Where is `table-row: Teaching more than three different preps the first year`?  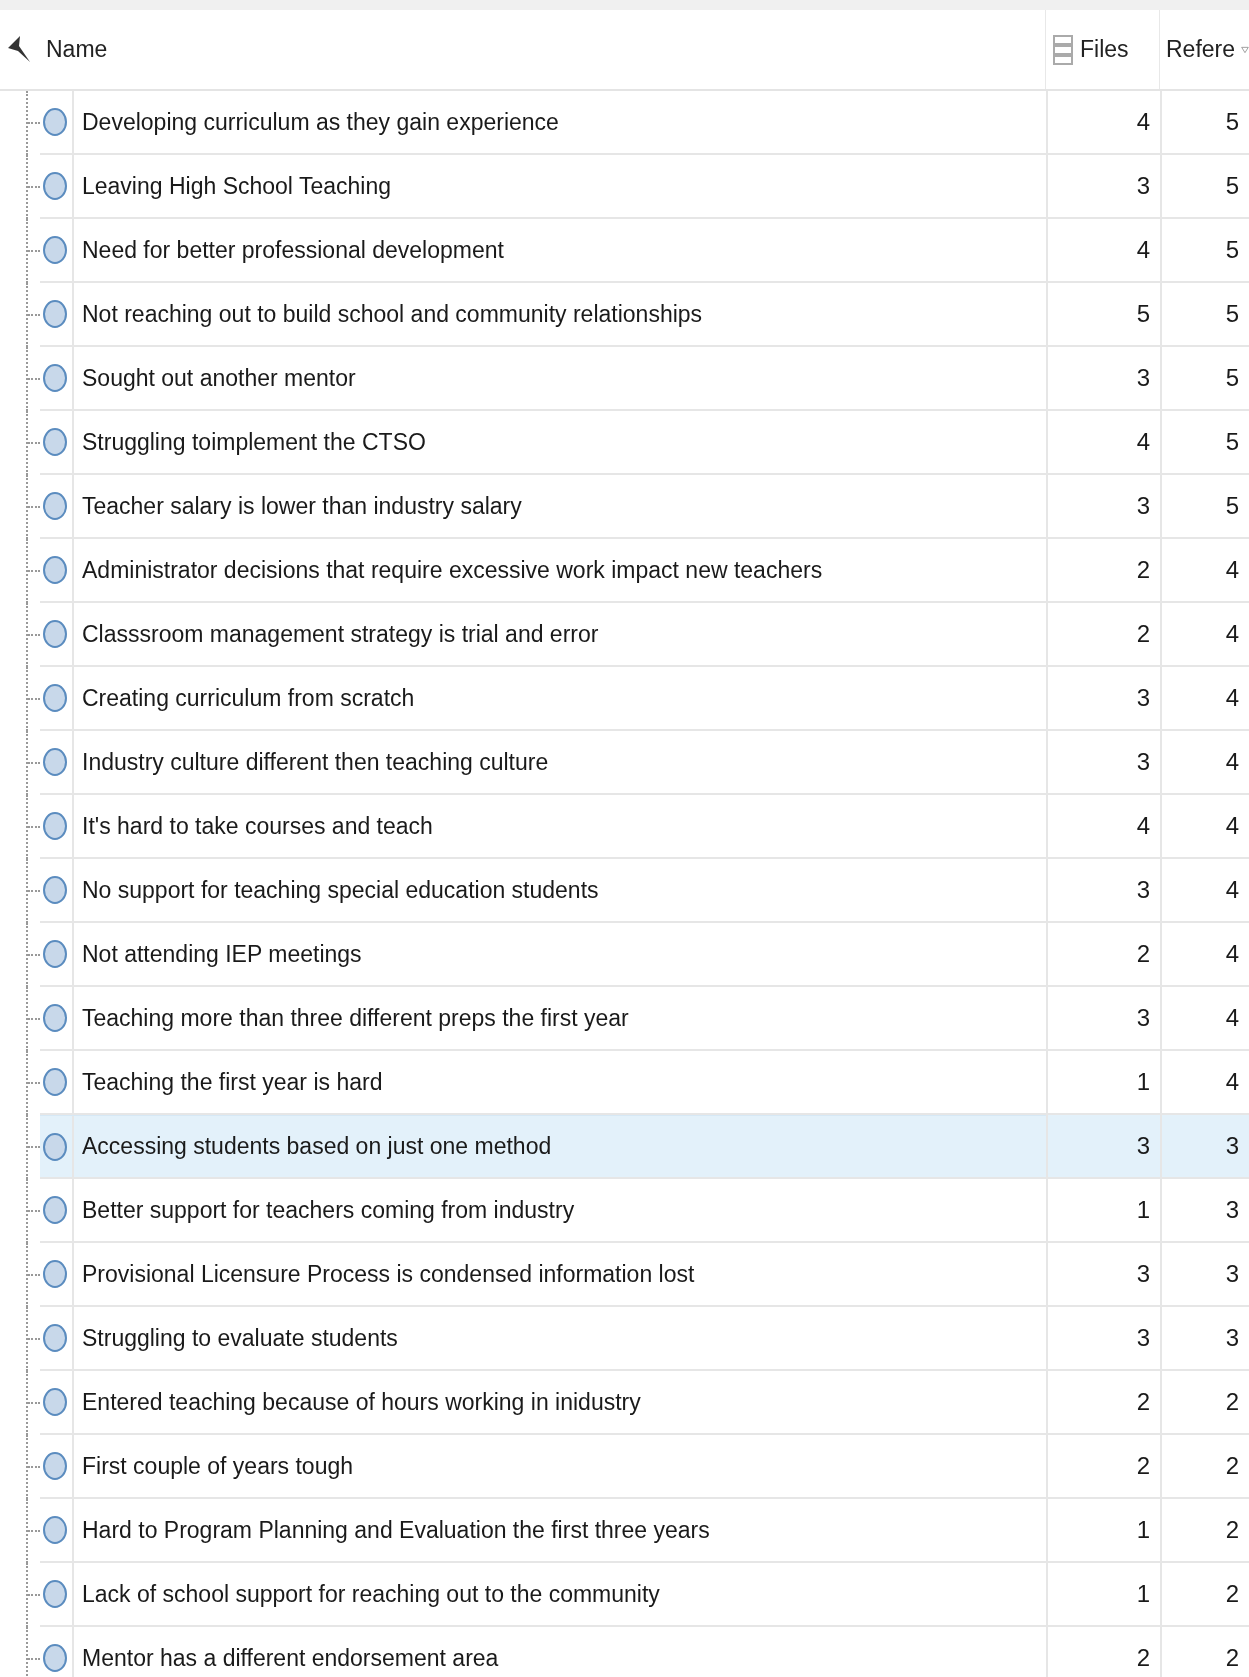
table-row: Teaching more than three different preps the first year is located at coordinates (543, 1019).